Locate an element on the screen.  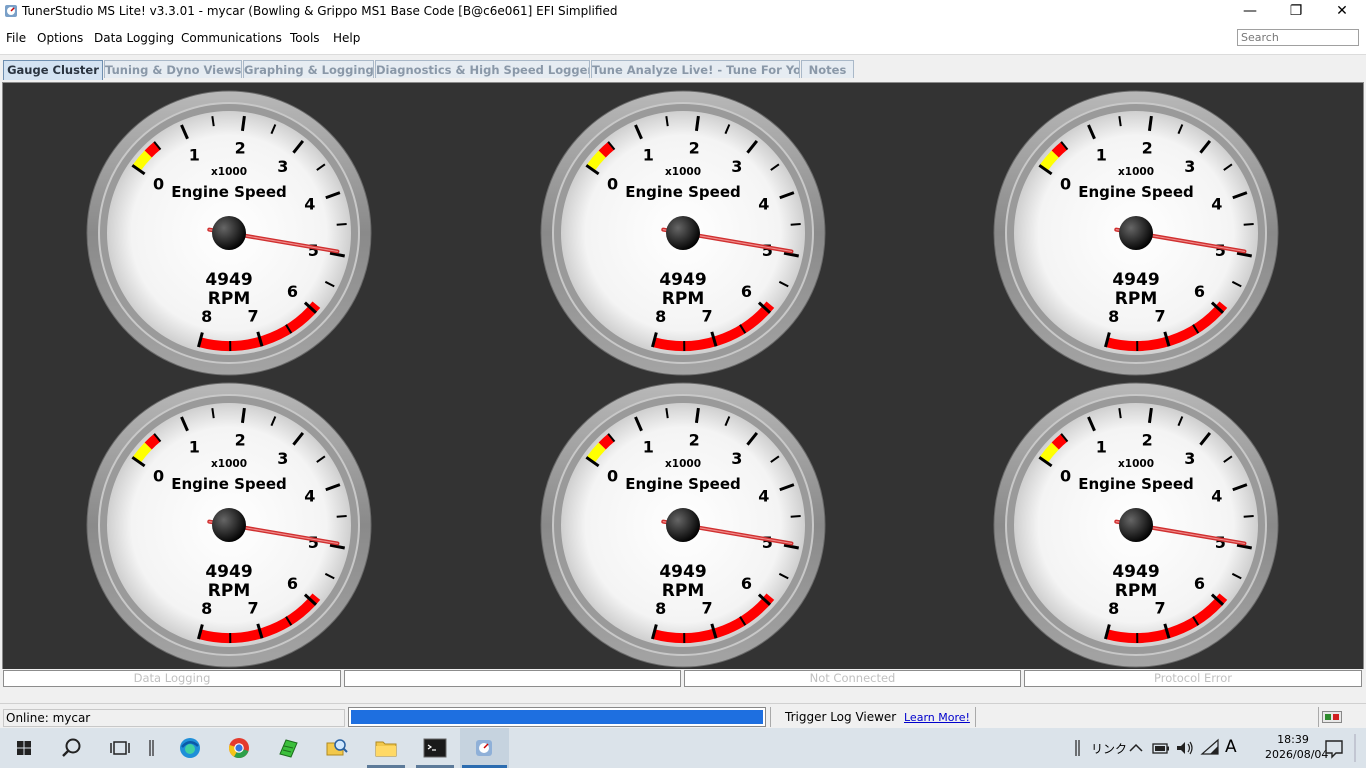
tab-tuning-dyno-views: Tuning & Dyno Views is located at coordinates (173, 69).